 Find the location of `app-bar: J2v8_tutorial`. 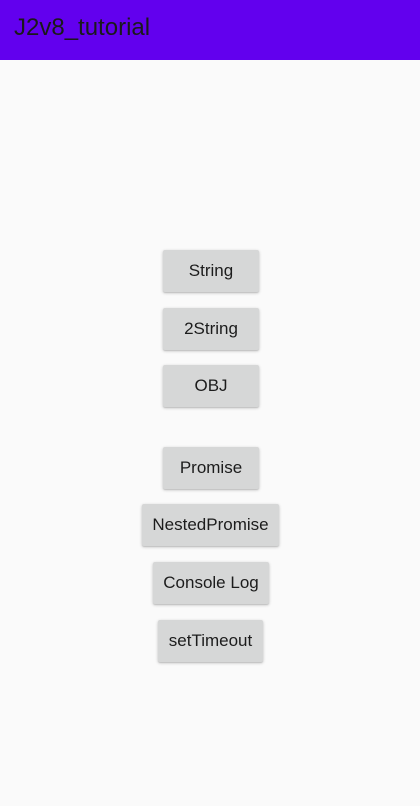

app-bar: J2v8_tutorial is located at coordinates (210, 30).